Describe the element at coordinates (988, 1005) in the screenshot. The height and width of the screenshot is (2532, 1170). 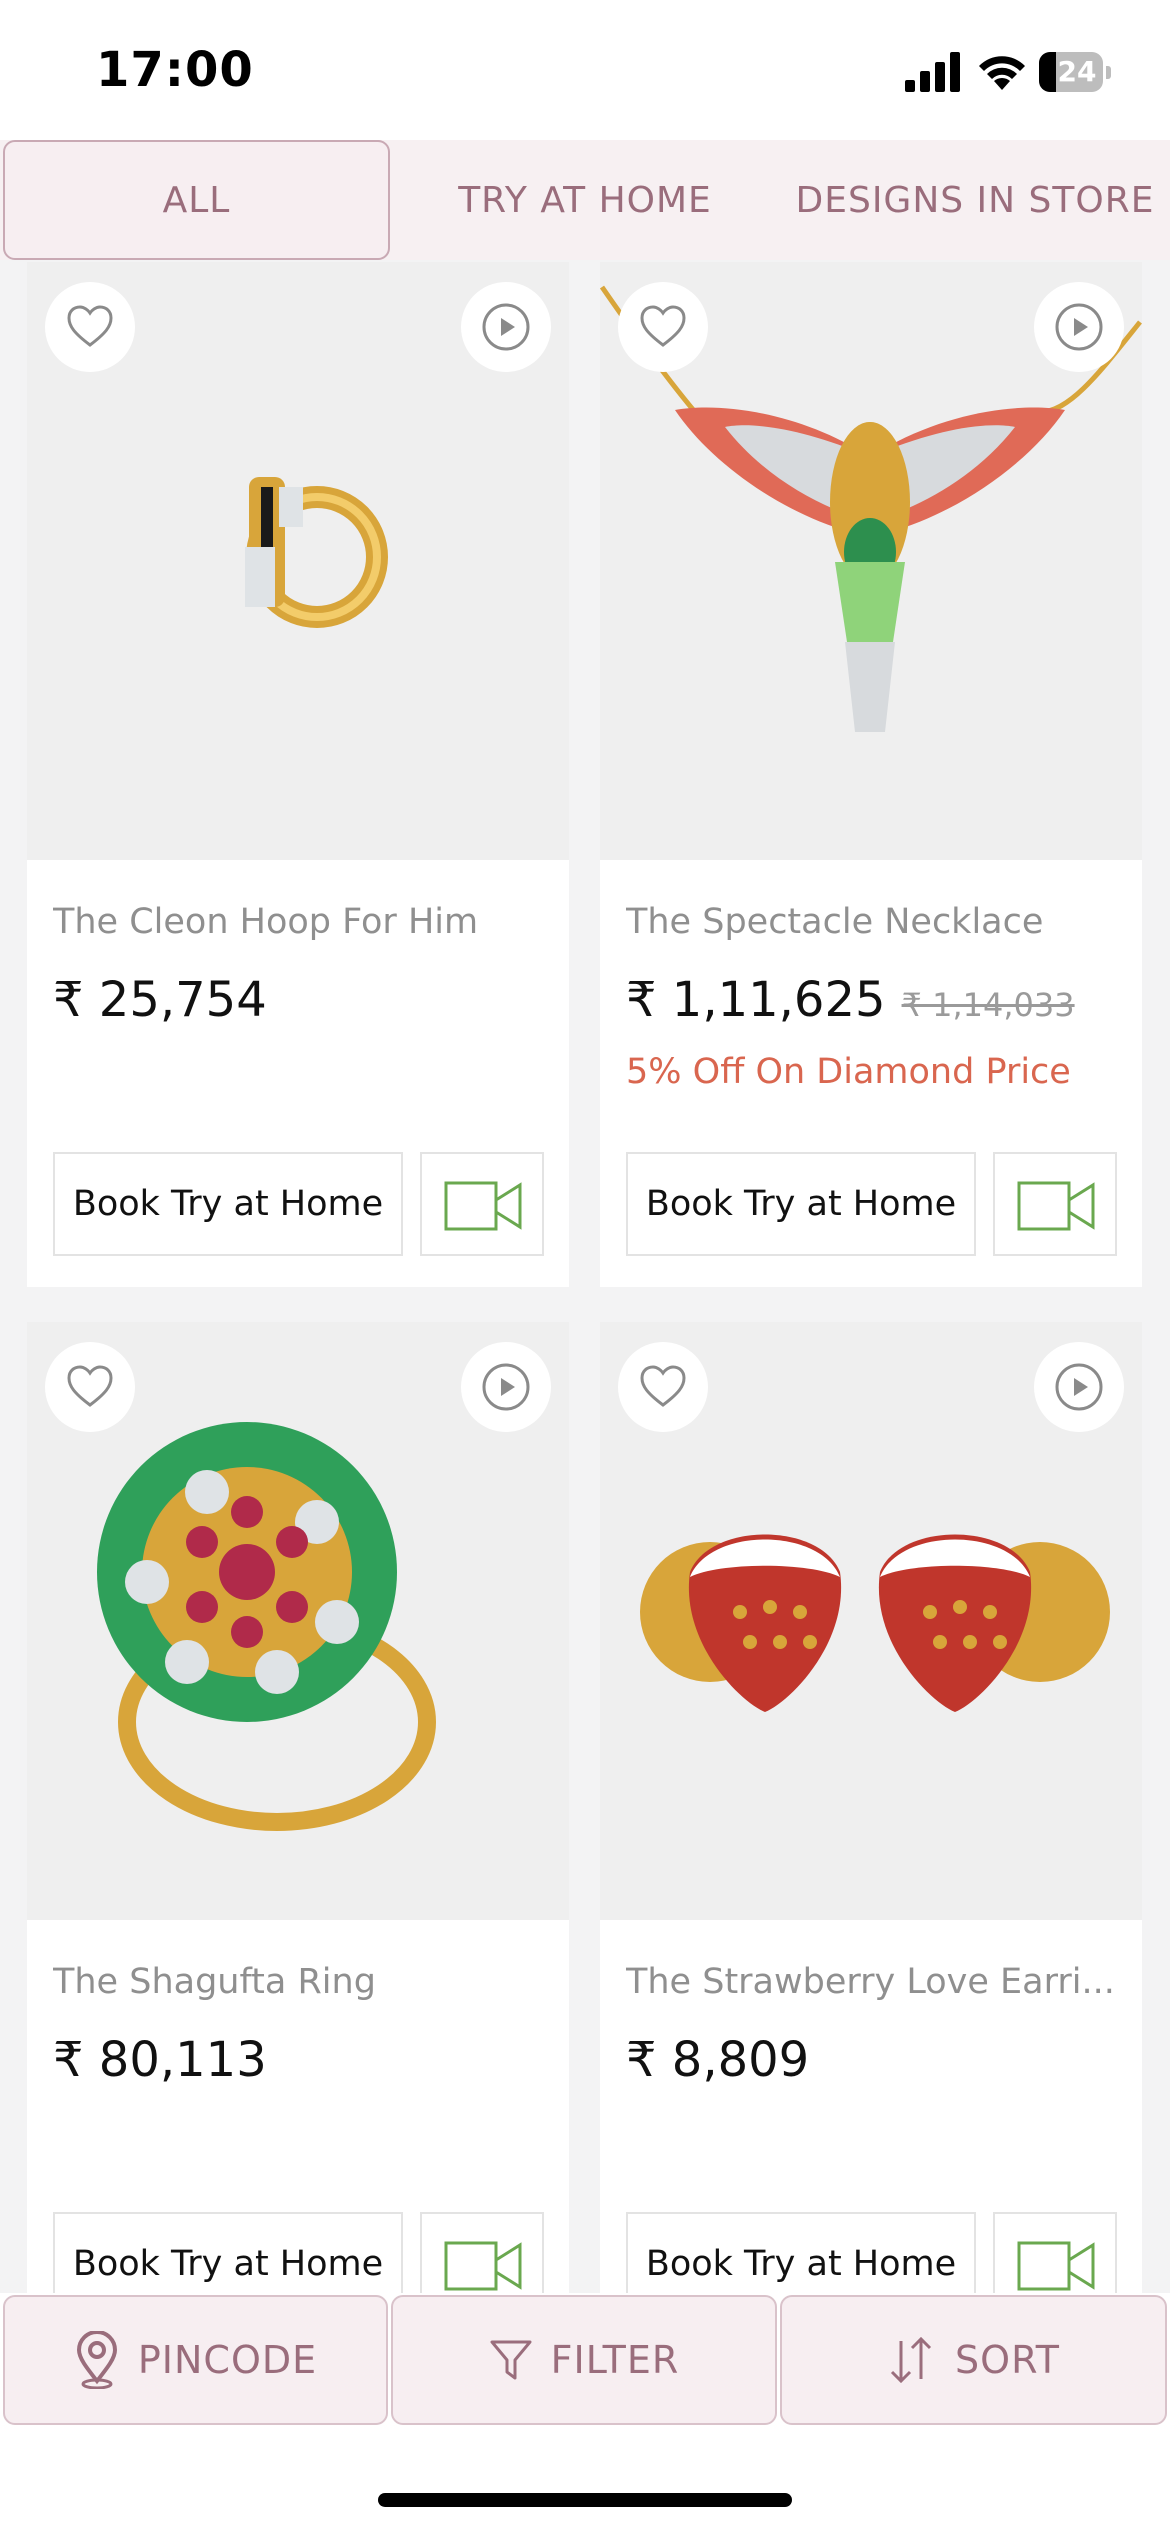
I see `original-price: ₹ 1,14,033` at that location.